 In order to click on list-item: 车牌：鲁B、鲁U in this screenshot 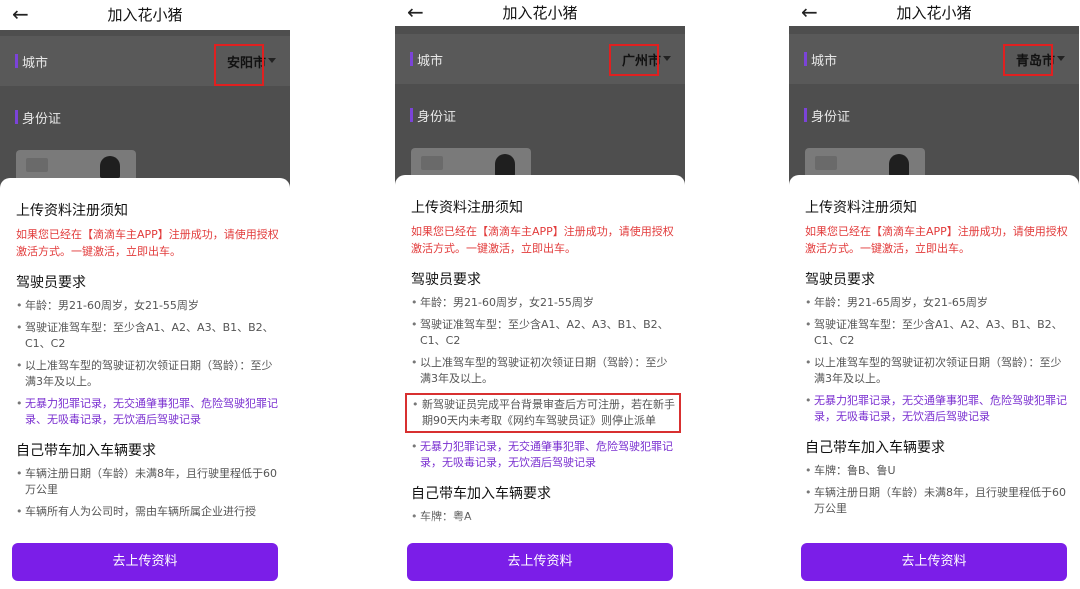, I will do `click(937, 471)`.